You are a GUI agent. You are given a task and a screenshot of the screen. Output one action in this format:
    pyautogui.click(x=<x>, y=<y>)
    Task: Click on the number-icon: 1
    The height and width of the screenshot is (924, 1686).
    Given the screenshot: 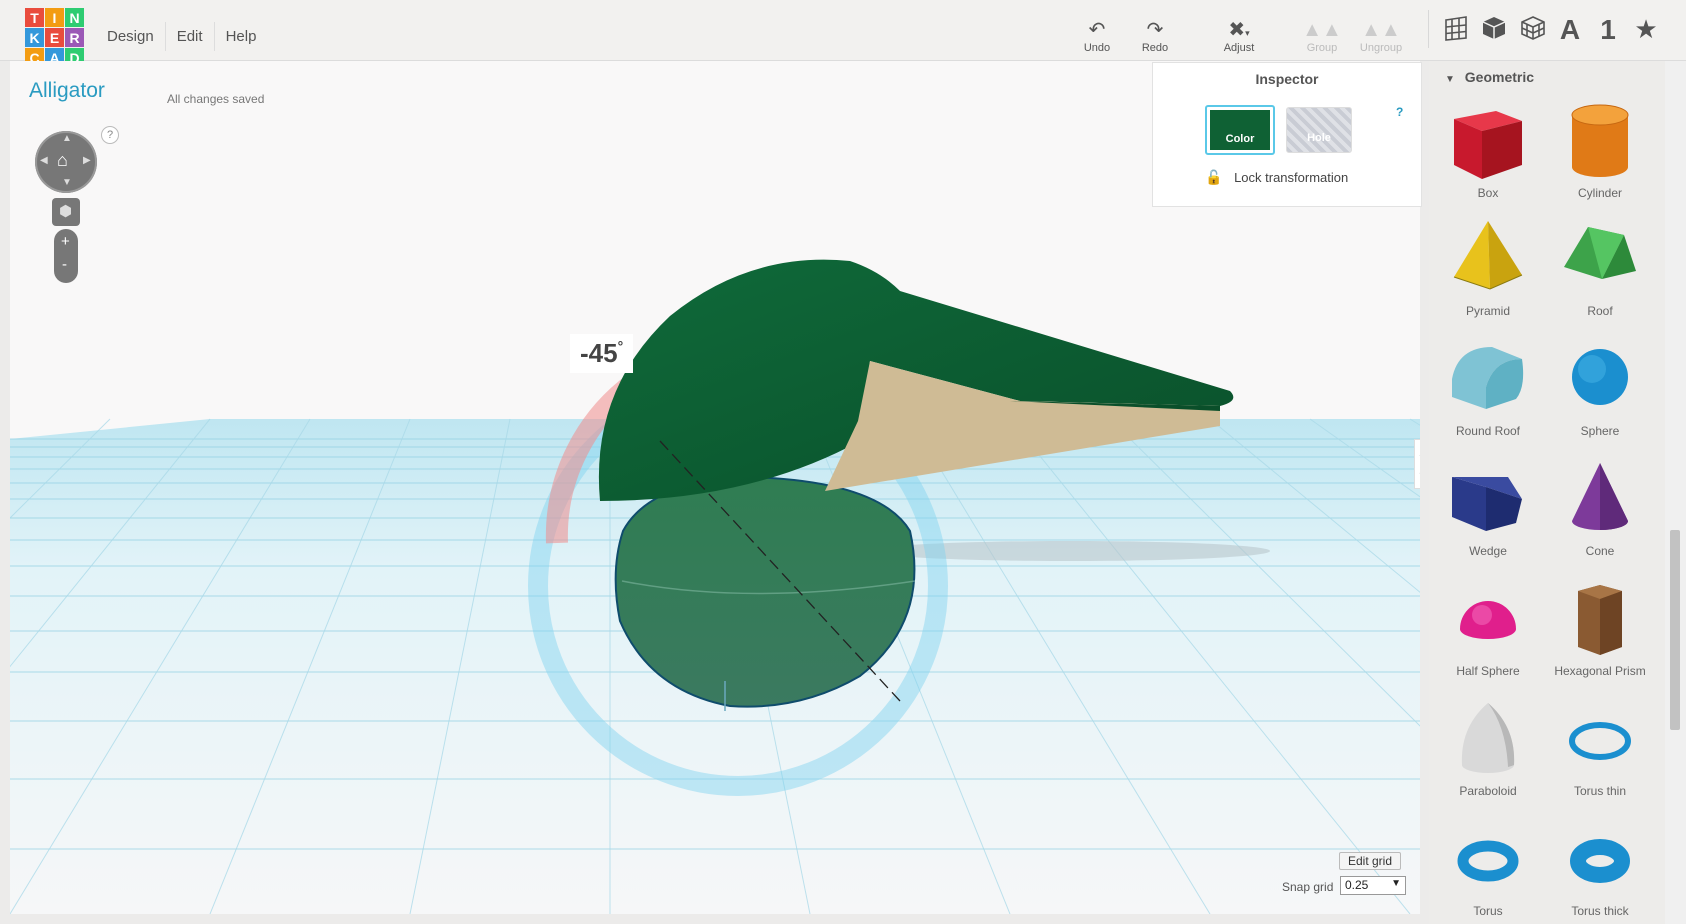 What is the action you would take?
    pyautogui.click(x=1608, y=29)
    